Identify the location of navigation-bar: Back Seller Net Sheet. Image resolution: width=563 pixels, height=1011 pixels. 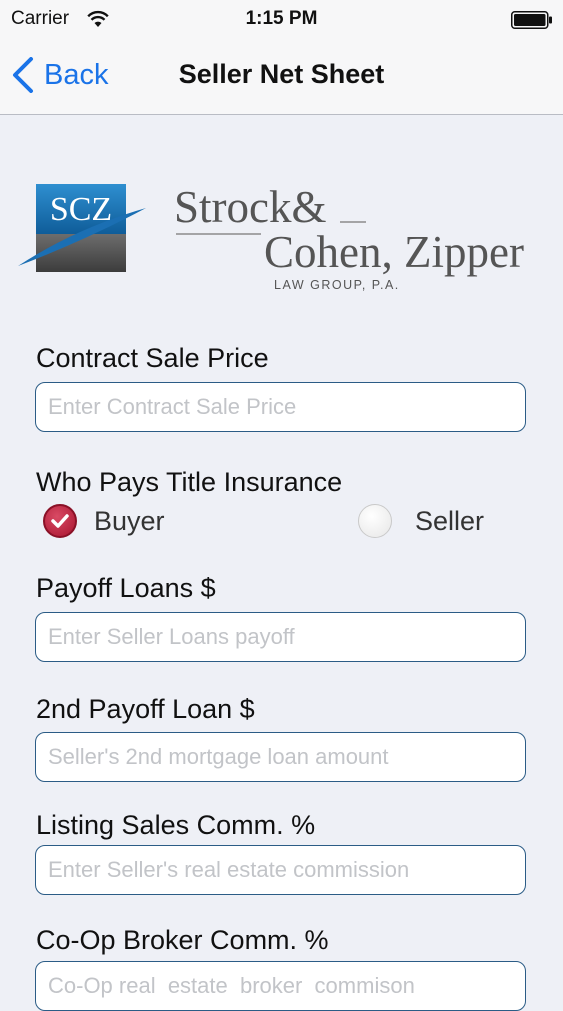
(281, 77).